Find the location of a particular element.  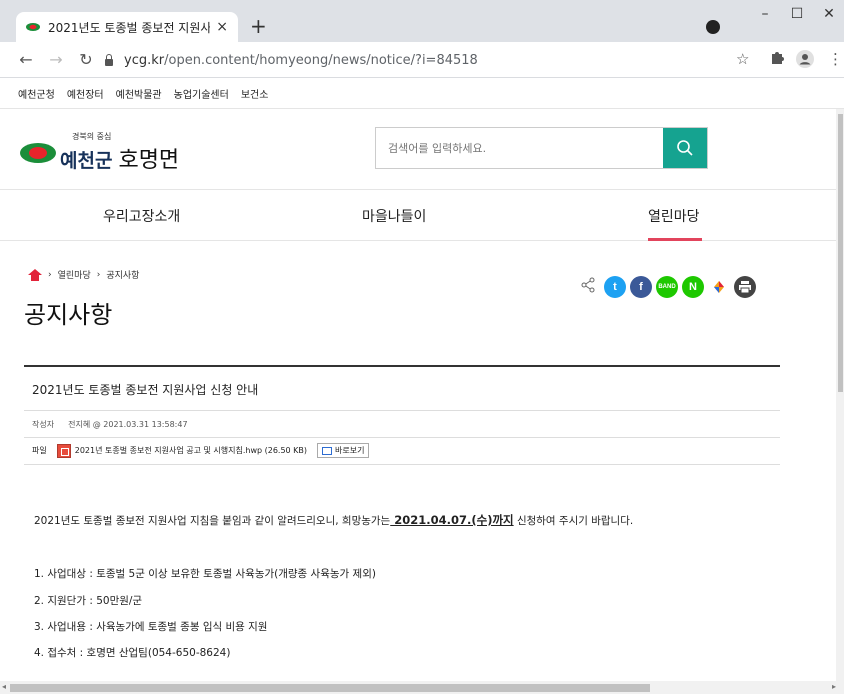

post-list-item: 2. 지원단가 : 50만원/군 is located at coordinates (88, 601).